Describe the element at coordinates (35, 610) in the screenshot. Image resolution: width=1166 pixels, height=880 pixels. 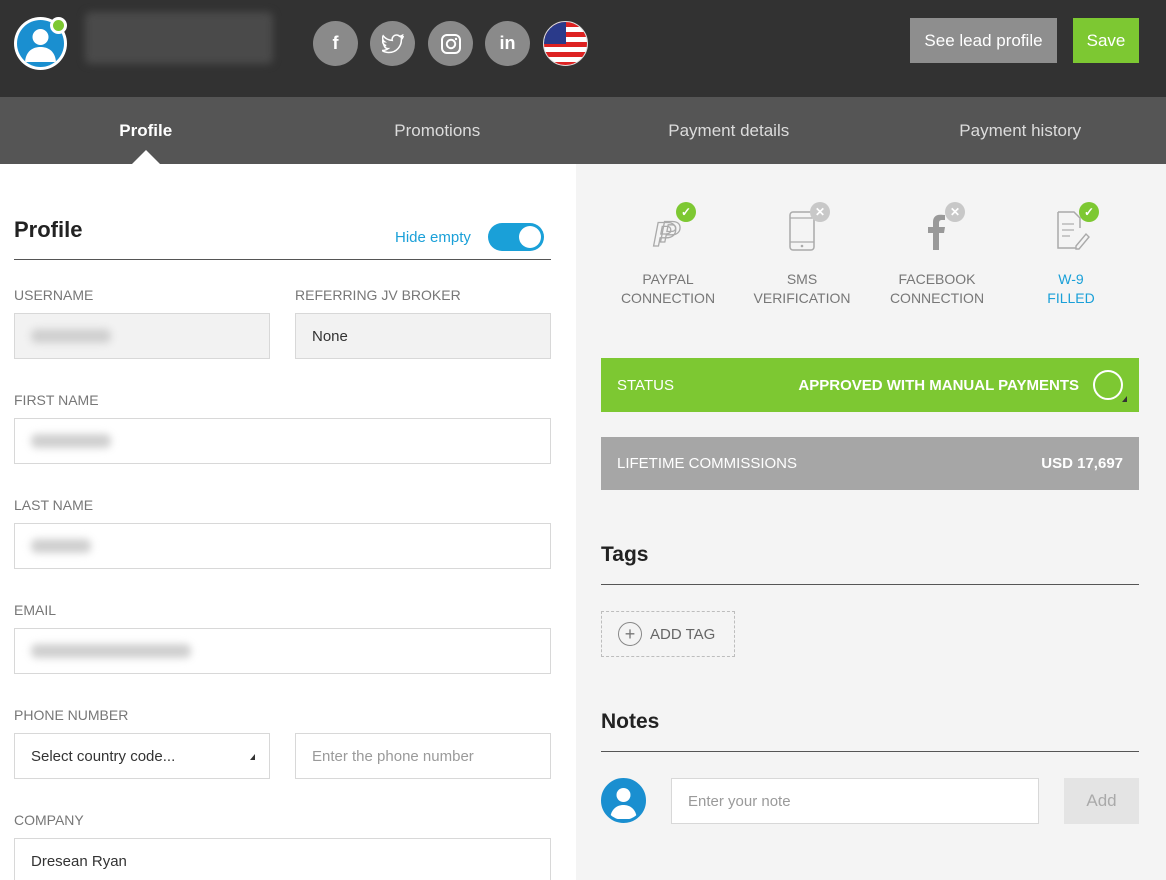
I see `email-label: EMAIL` at that location.